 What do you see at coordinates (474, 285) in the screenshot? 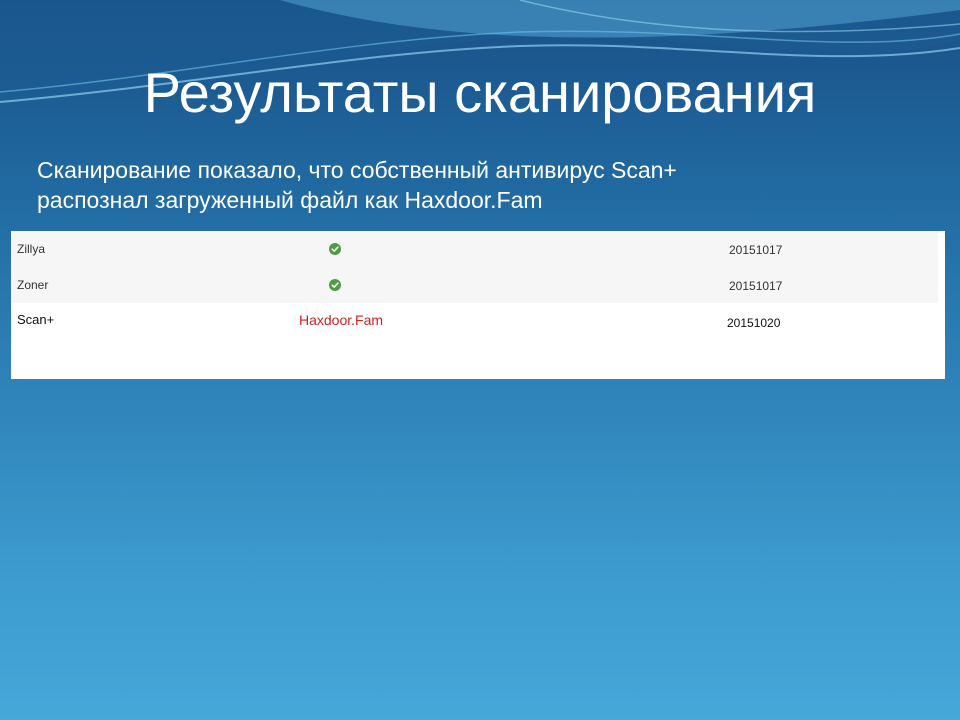
I see `table-row: Zoner 20151017` at bounding box center [474, 285].